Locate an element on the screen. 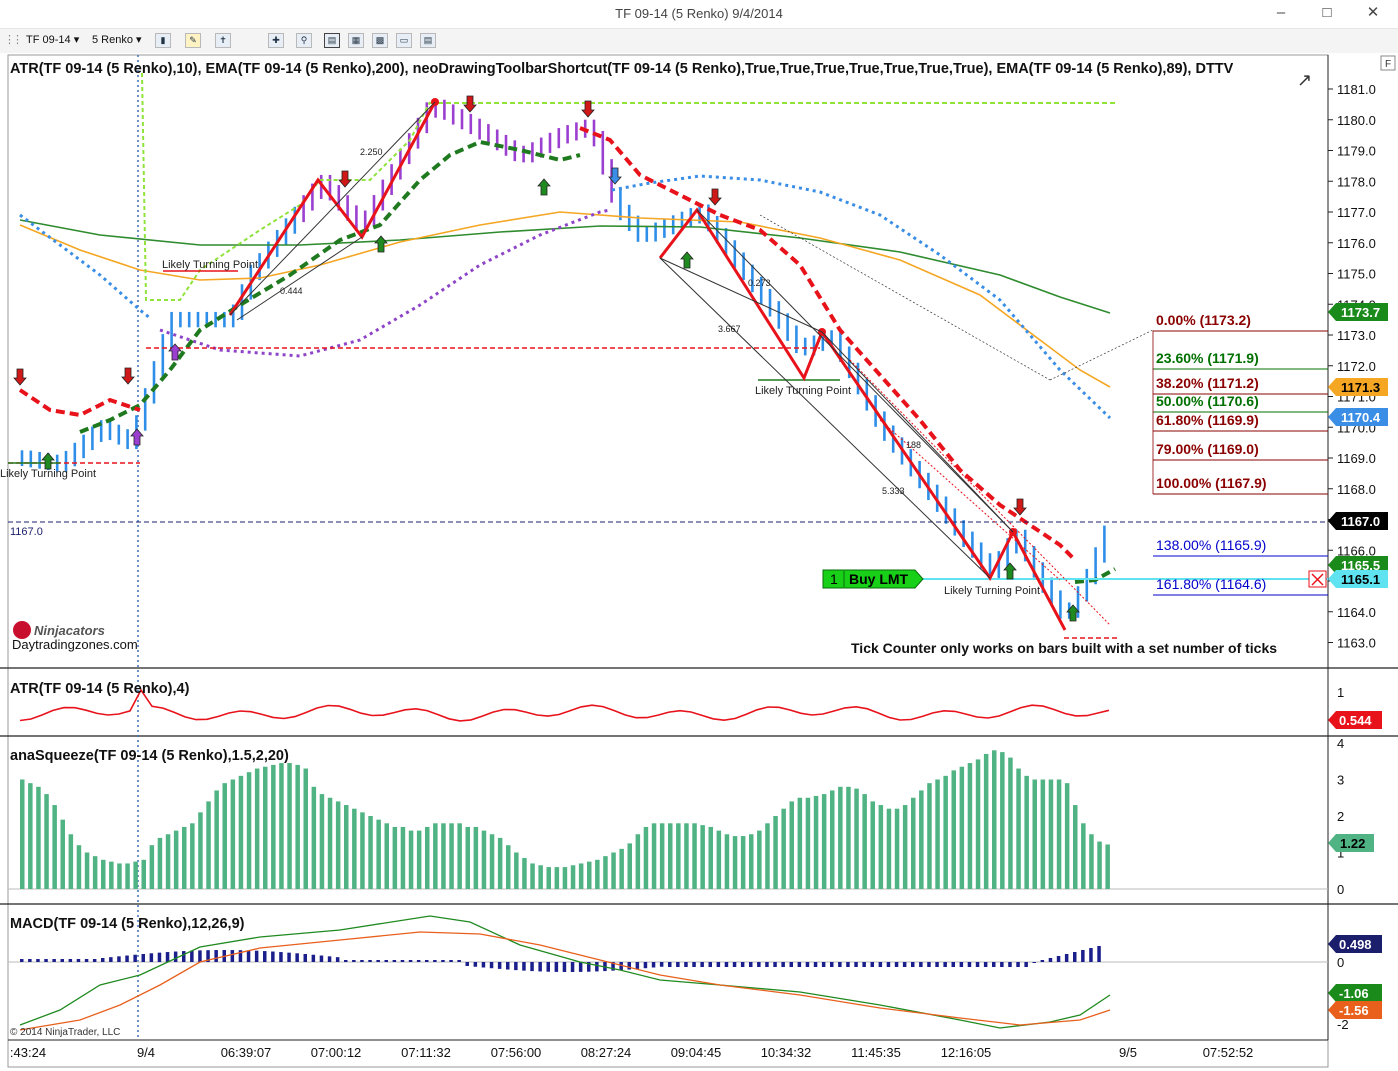  price-marker-label: 1167.0 is located at coordinates (1360, 521).